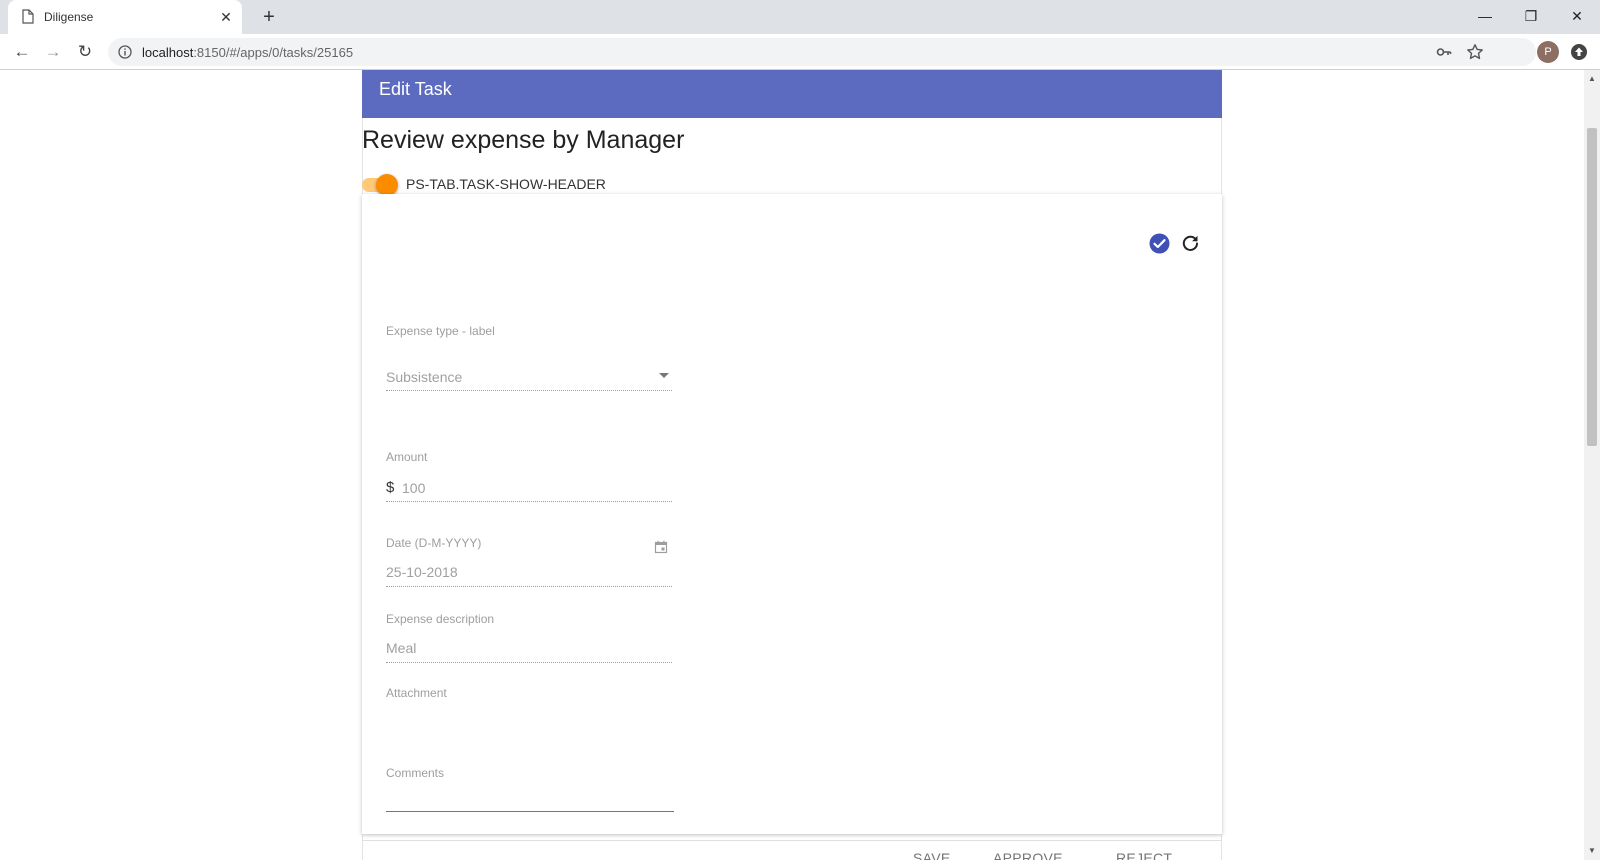 The width and height of the screenshot is (1600, 860). Describe the element at coordinates (529, 501) in the screenshot. I see `amount-underline` at that location.